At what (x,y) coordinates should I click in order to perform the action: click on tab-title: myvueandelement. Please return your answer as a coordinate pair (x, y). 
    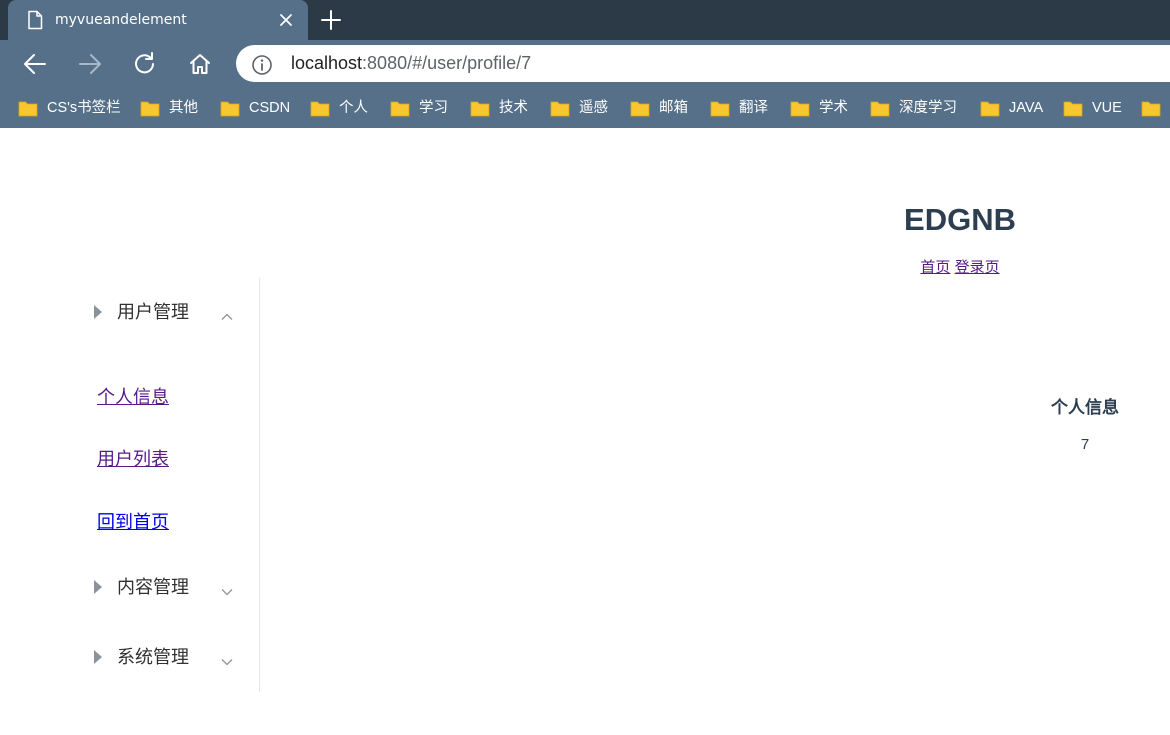
    Looking at the image, I should click on (121, 20).